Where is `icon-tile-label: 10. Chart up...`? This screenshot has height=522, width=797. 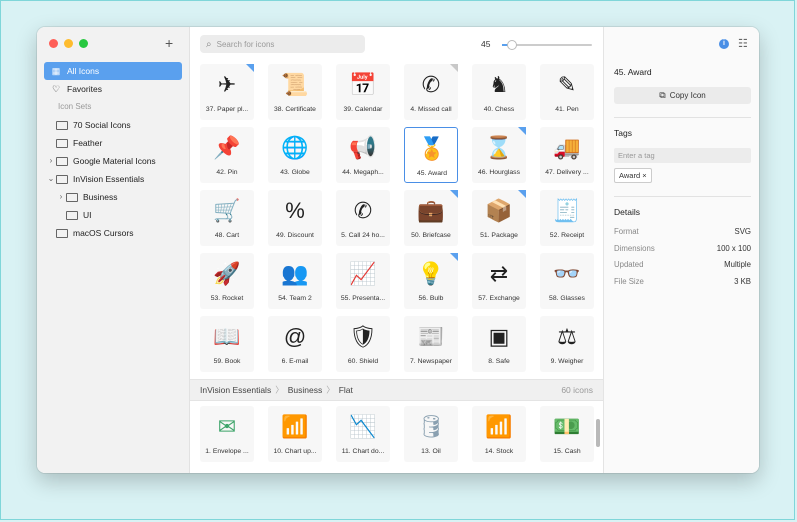
icon-tile-label: 10. Chart up... is located at coordinates (295, 451).